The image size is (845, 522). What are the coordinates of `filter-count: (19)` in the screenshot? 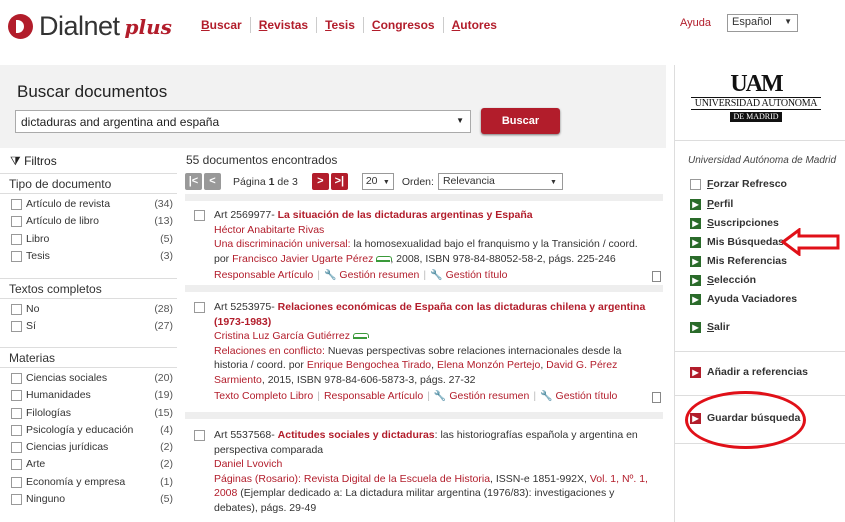 It's located at (163, 395).